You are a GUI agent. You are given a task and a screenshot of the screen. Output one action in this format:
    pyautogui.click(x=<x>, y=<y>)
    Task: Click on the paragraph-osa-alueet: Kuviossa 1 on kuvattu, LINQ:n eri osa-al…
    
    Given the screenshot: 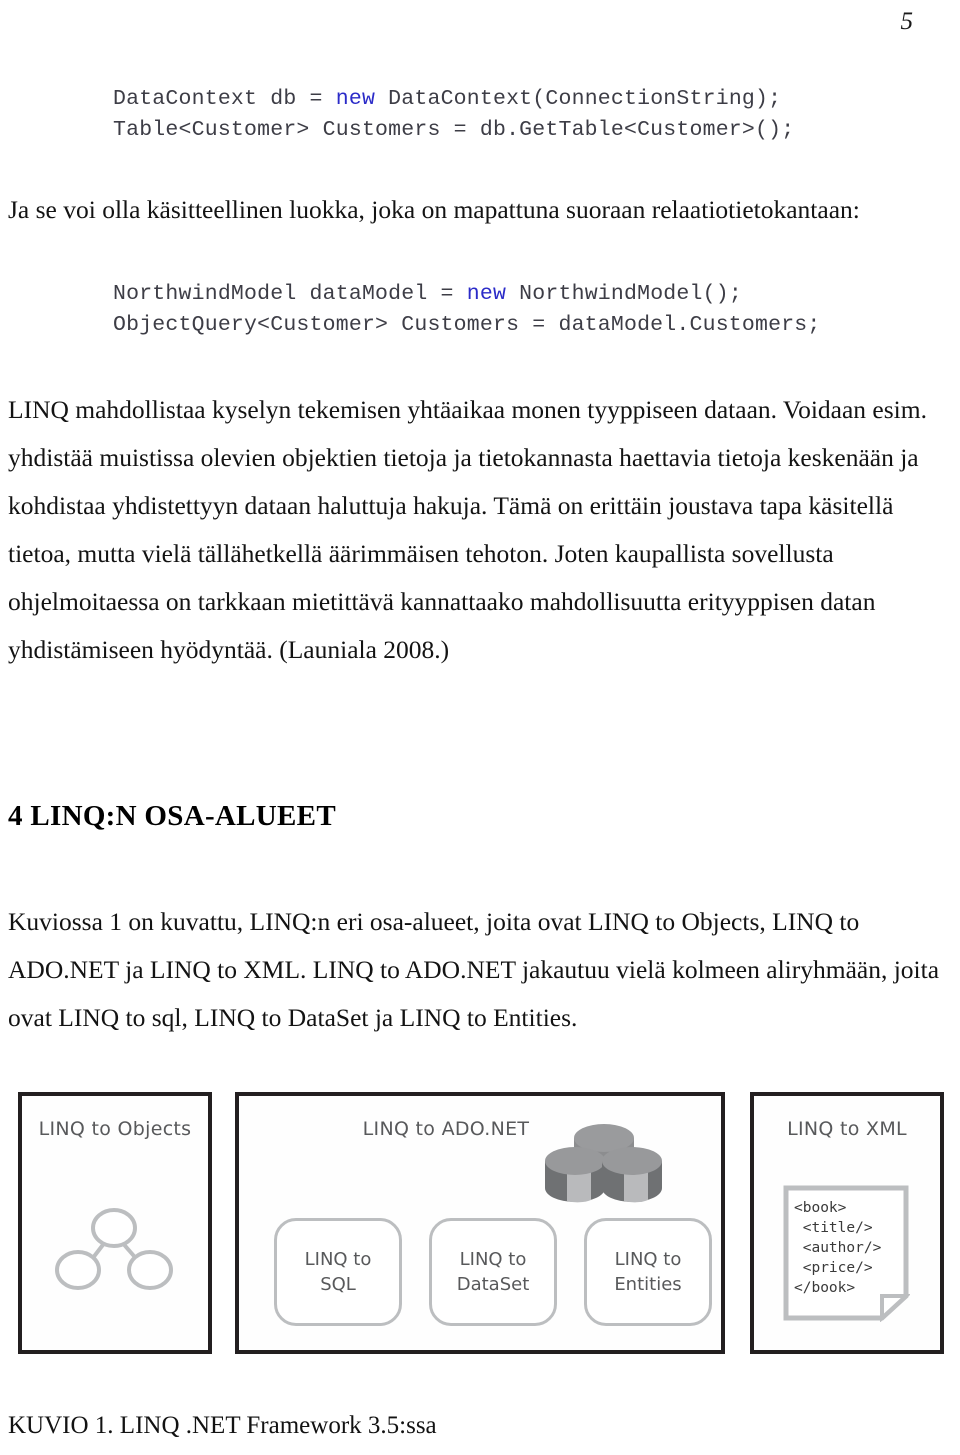 What is the action you would take?
    pyautogui.click(x=474, y=969)
    